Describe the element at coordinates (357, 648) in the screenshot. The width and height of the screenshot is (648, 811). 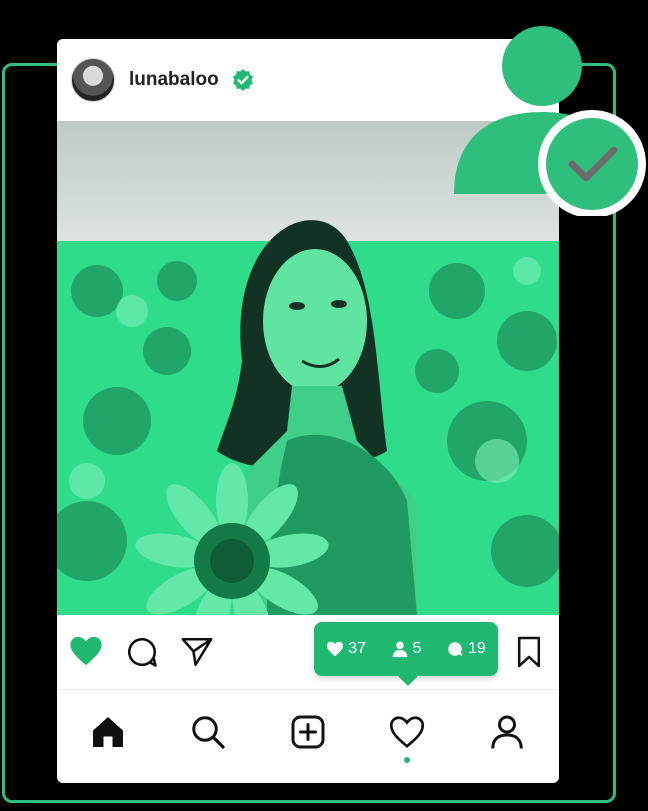
I see `likes-count: 37` at that location.